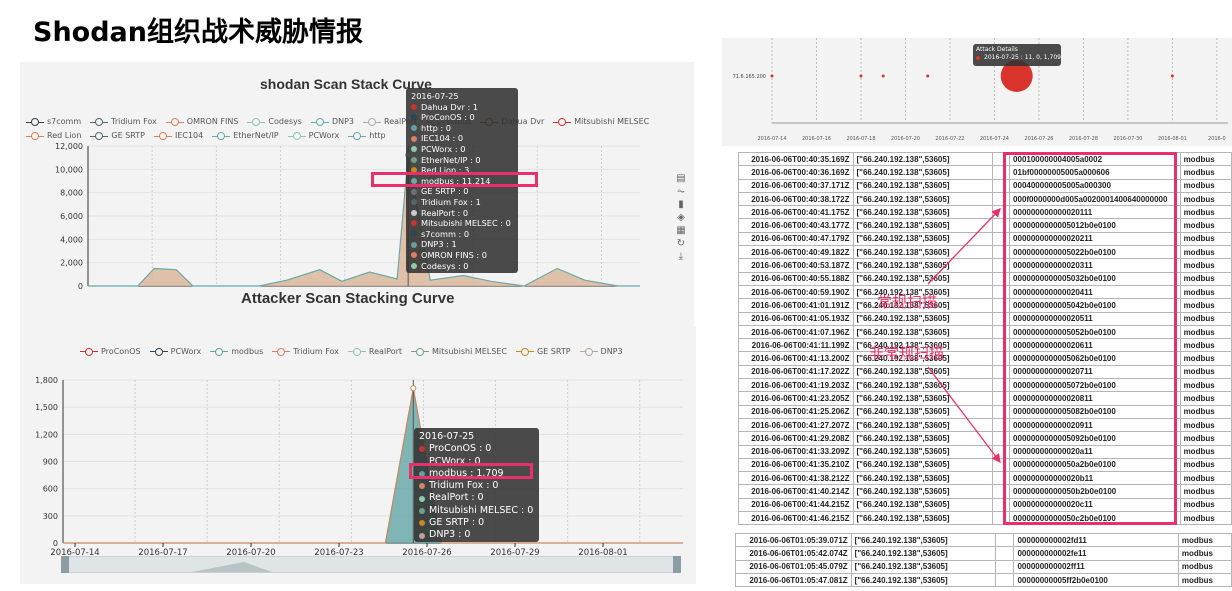 This screenshot has height=591, width=1232. What do you see at coordinates (274, 122) in the screenshot?
I see `legend-item: Codesys` at bounding box center [274, 122].